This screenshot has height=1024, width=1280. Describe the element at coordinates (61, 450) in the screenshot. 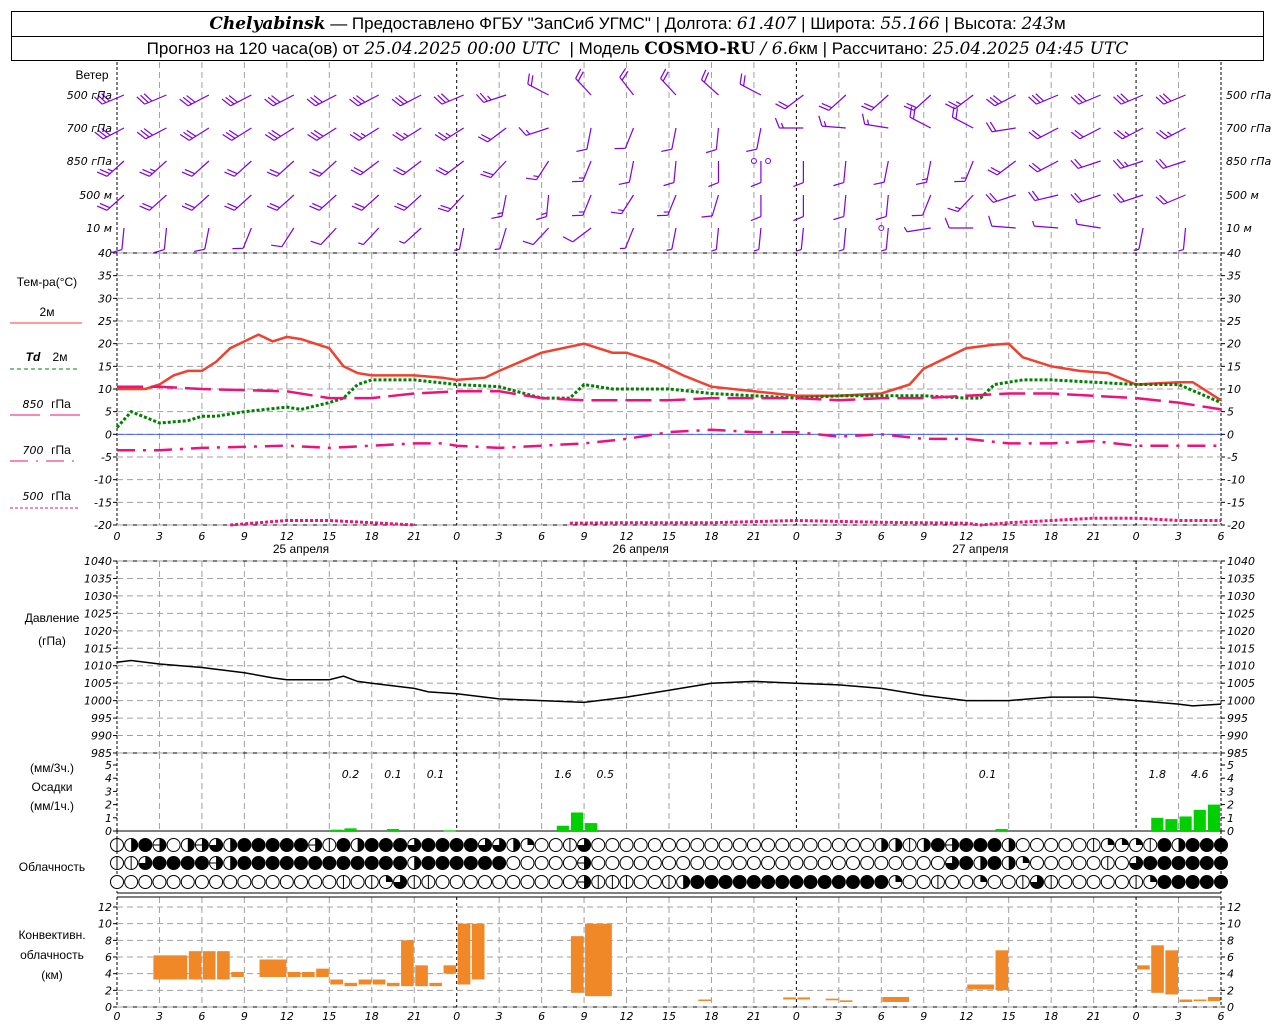

I see `legend-700-unit: гПа` at that location.